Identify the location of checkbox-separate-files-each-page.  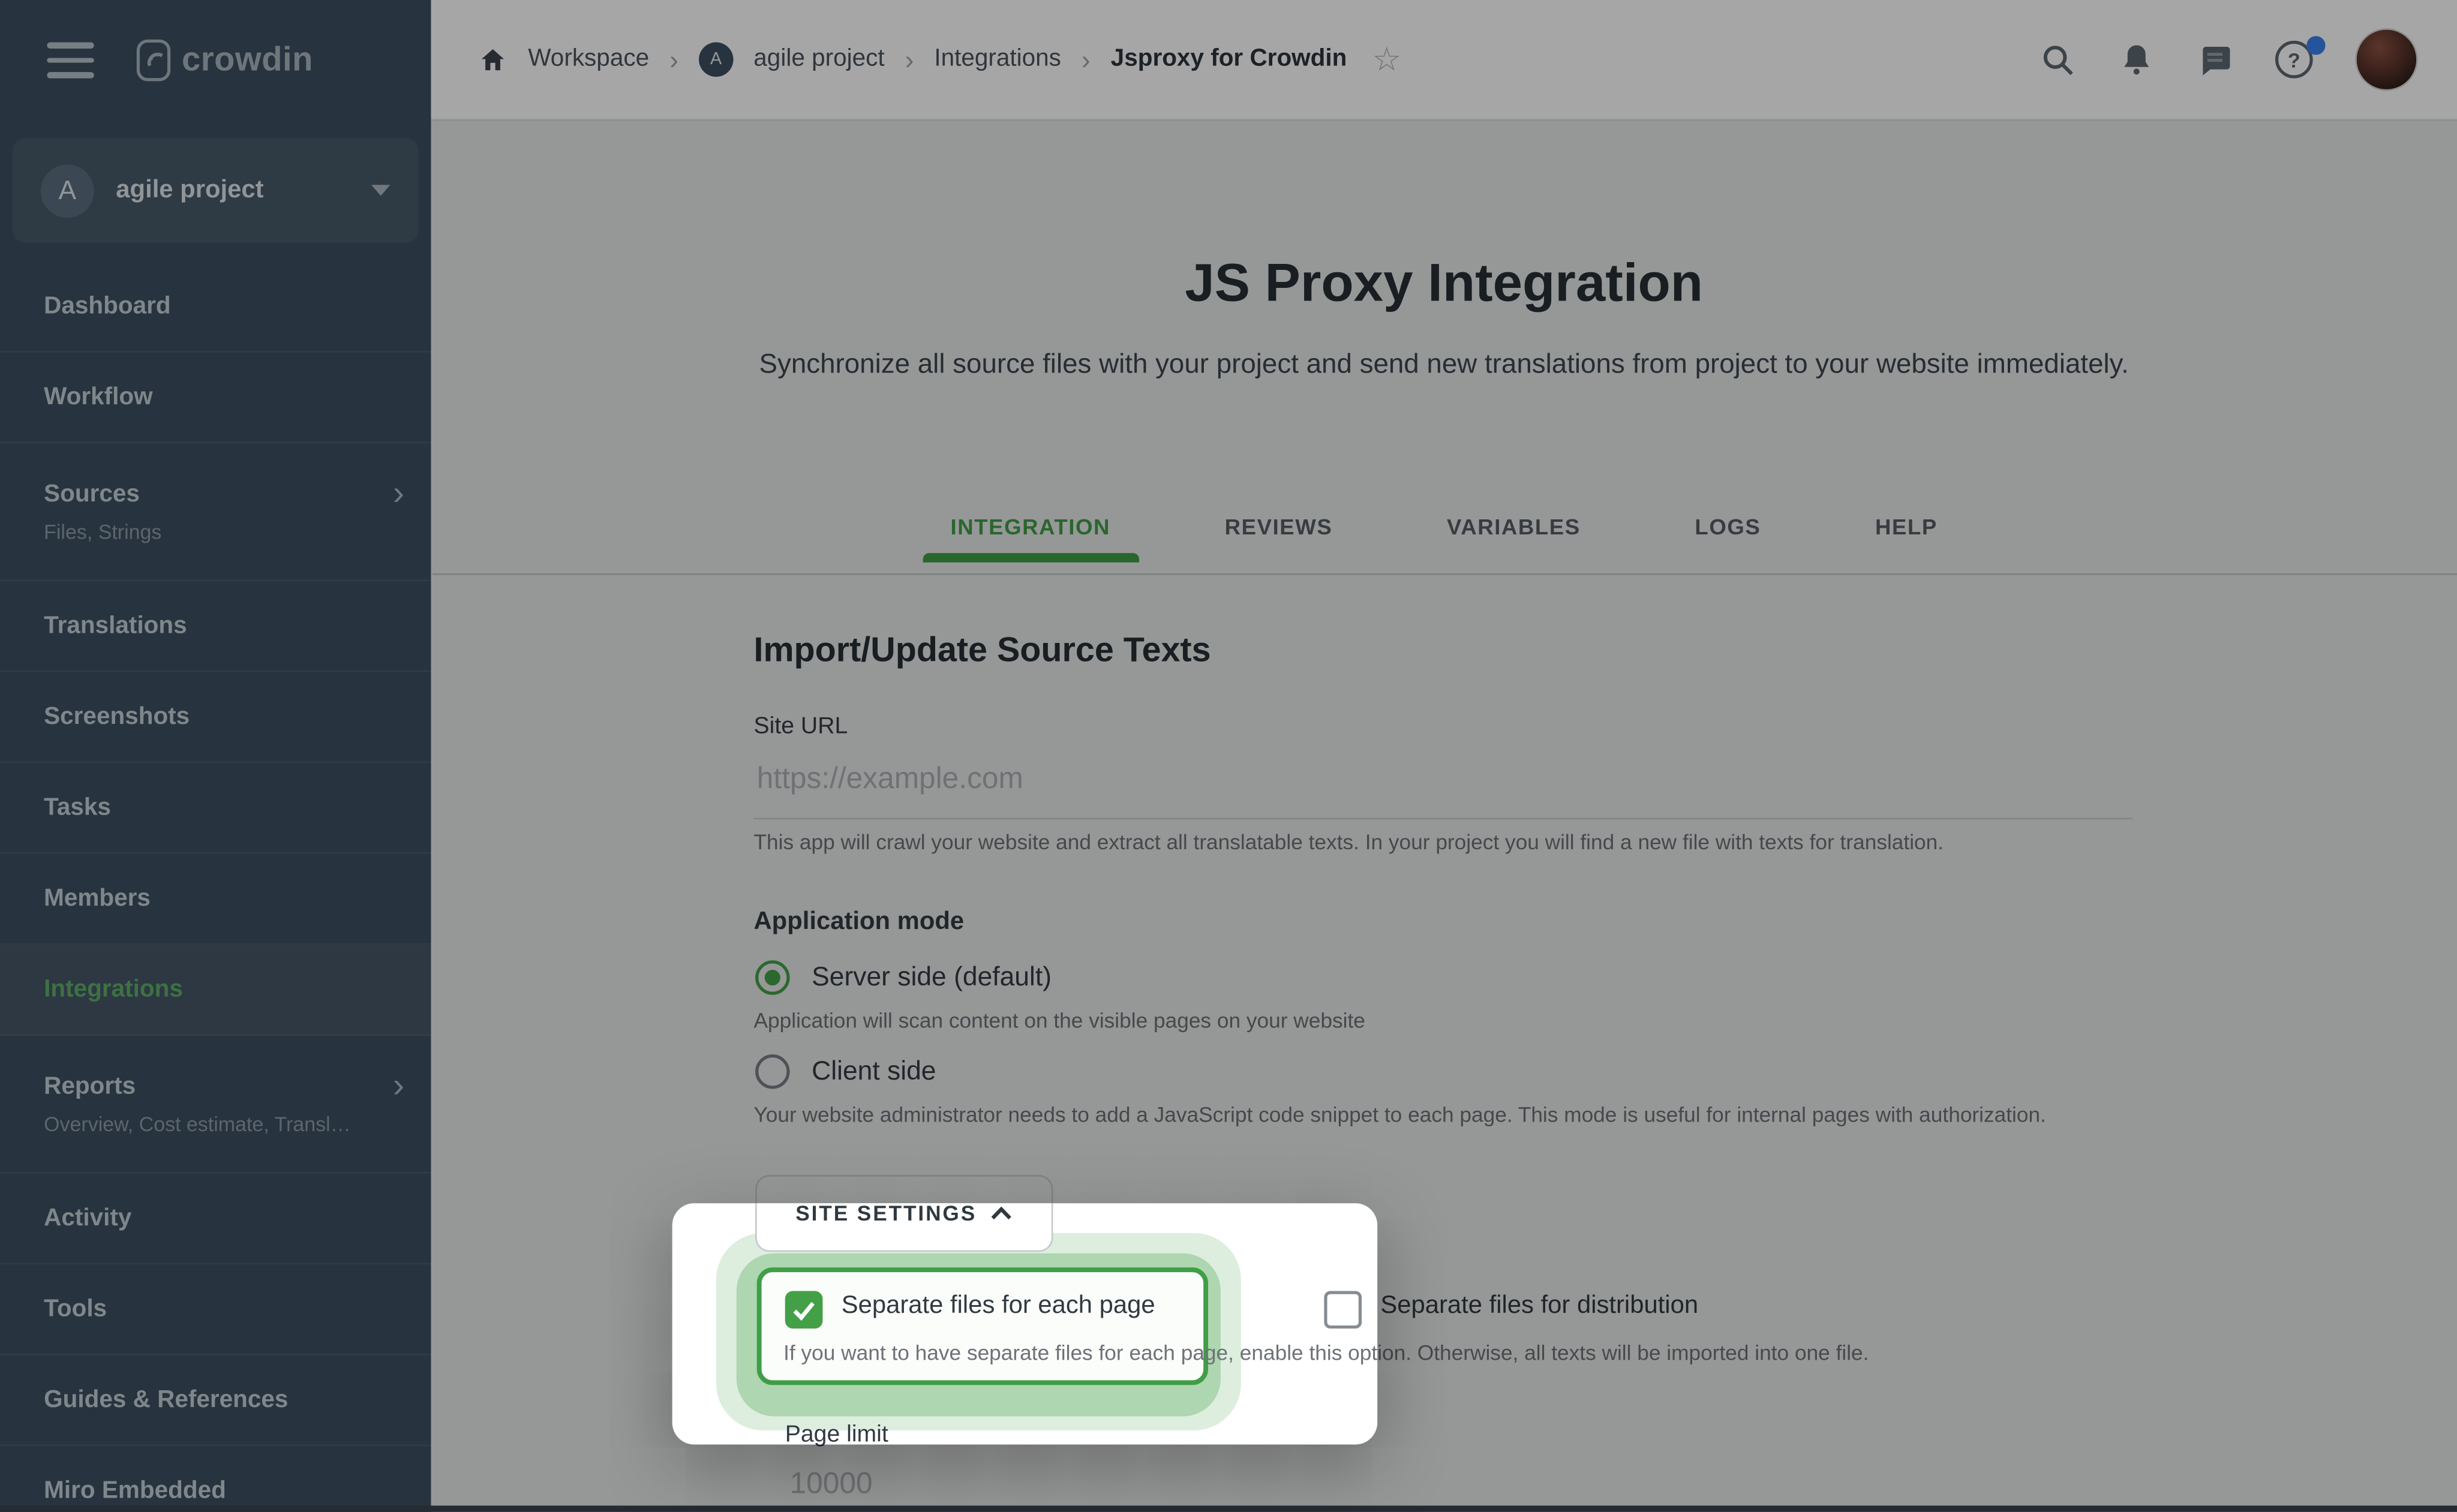
(804, 1310).